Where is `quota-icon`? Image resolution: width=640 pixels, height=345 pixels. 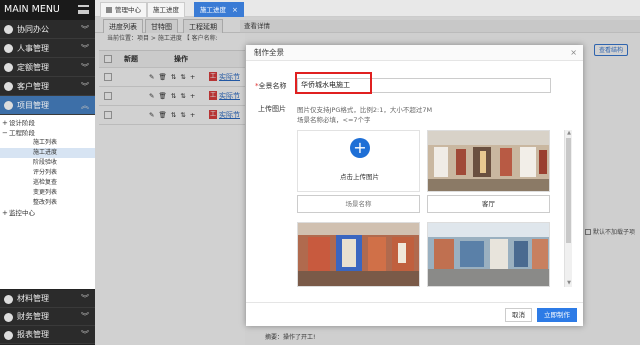 quota-icon is located at coordinates (8, 67).